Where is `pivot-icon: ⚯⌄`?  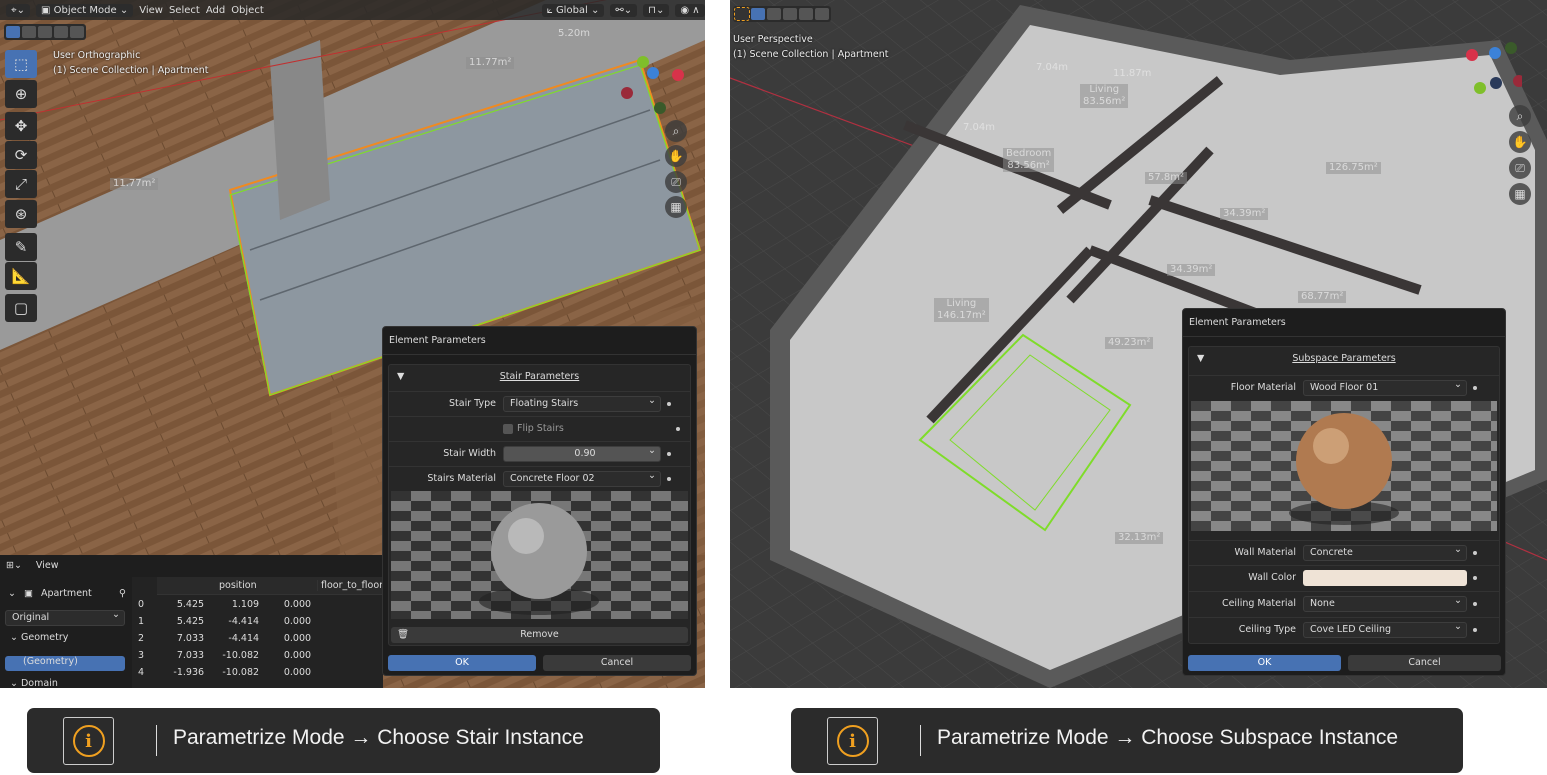
pivot-icon: ⚯⌄ is located at coordinates (624, 10).